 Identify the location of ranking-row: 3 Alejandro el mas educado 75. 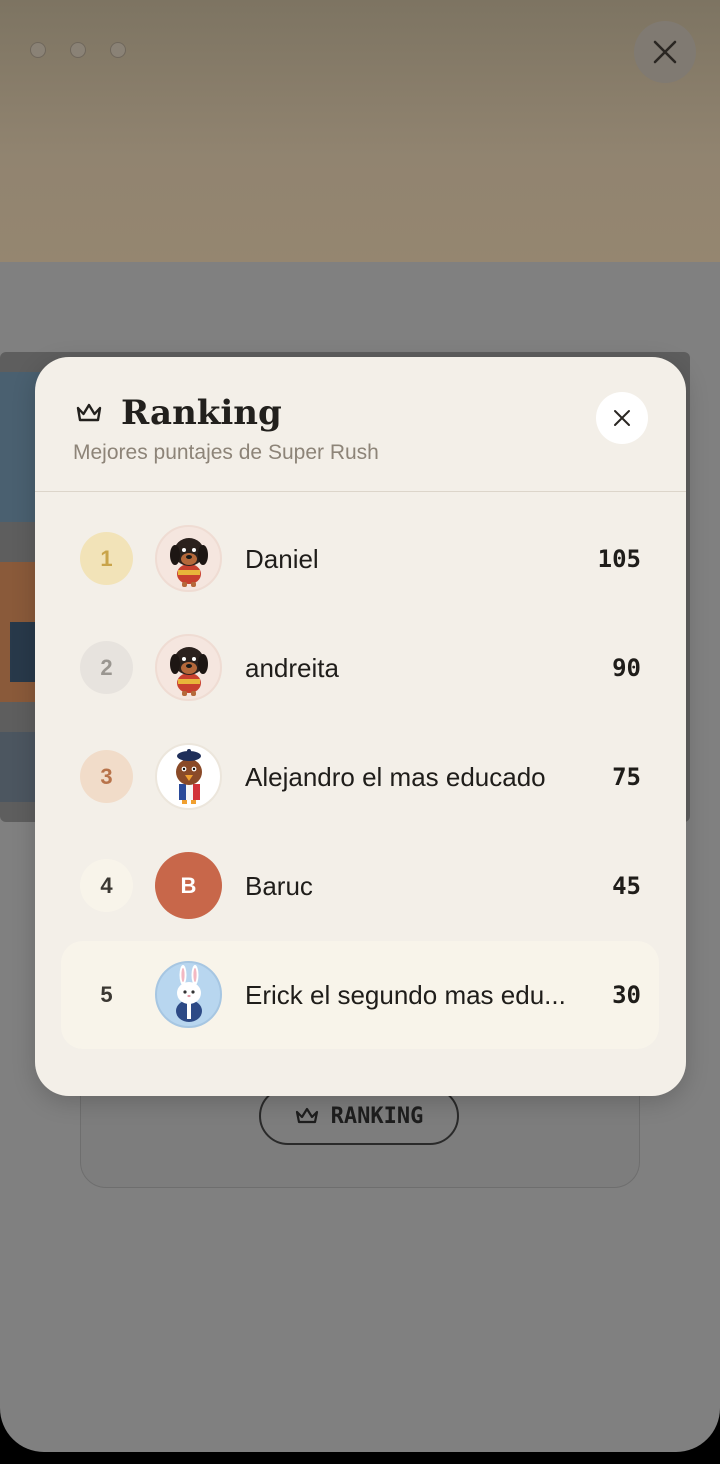
(360, 777).